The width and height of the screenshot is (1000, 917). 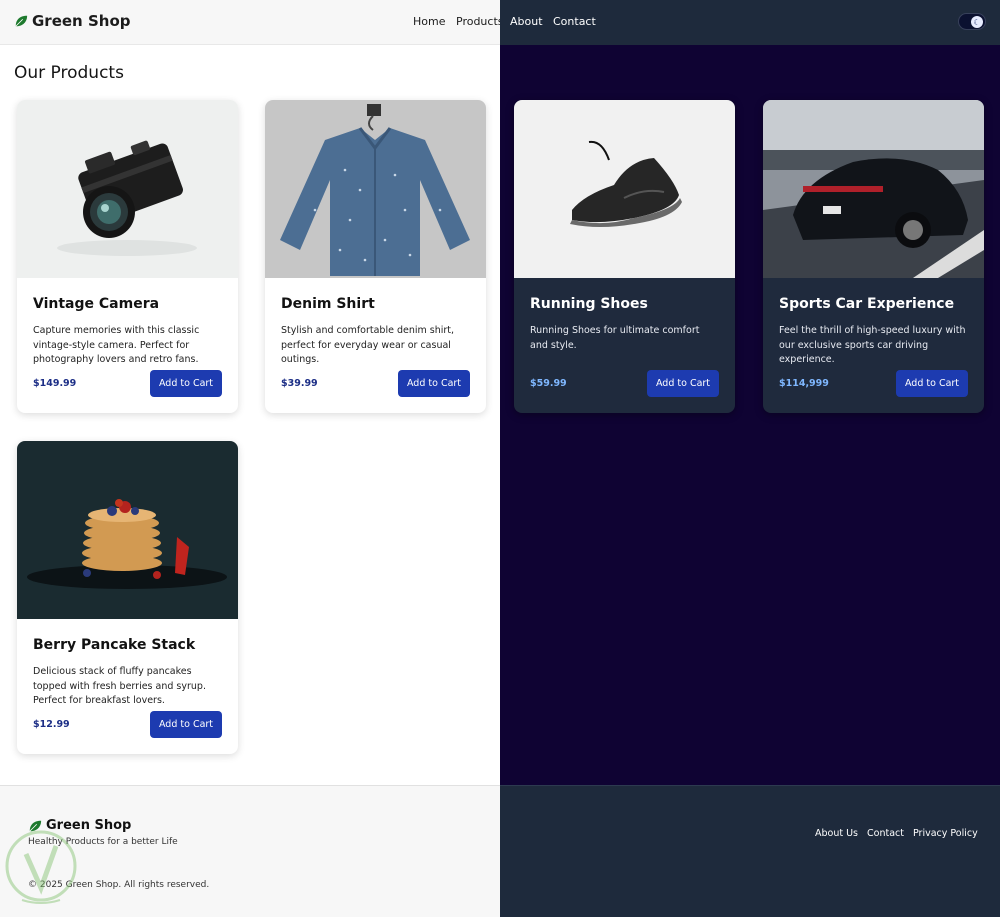 I want to click on nav-products: Products, so click(x=480, y=21).